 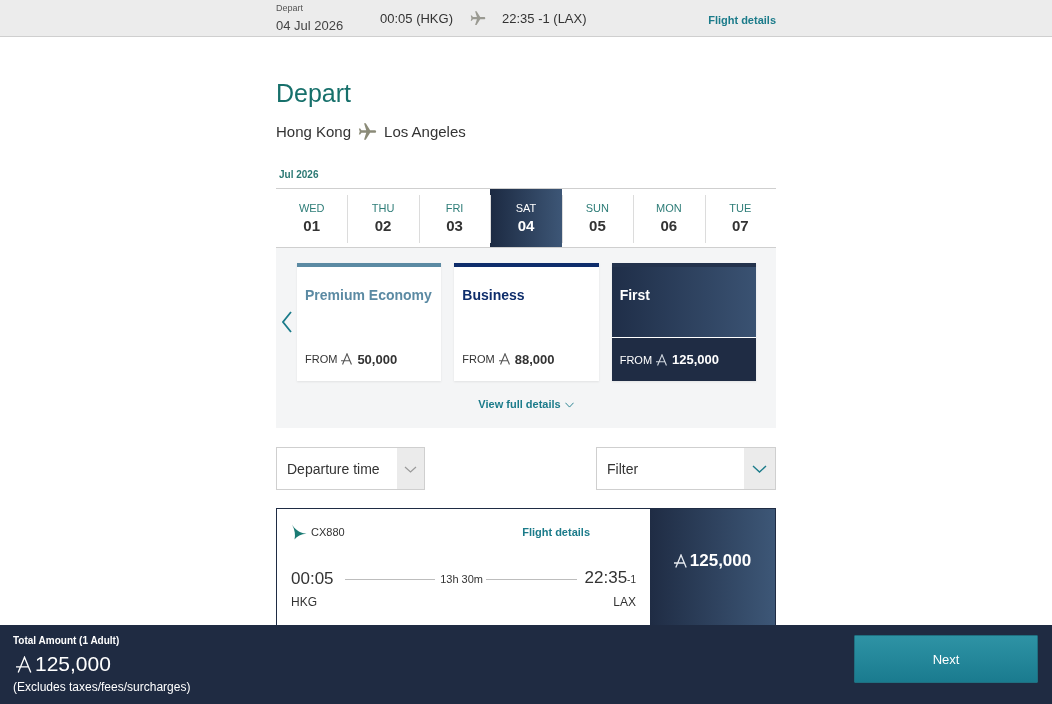 I want to click on cabin-card: Business FROM 88,000, so click(x=526, y=322).